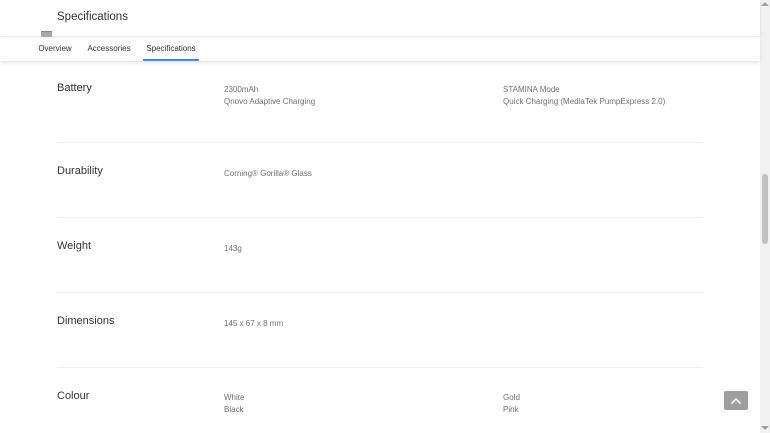 This screenshot has height=433, width=770. What do you see at coordinates (380, 18) in the screenshot?
I see `top-header: Specifications` at bounding box center [380, 18].